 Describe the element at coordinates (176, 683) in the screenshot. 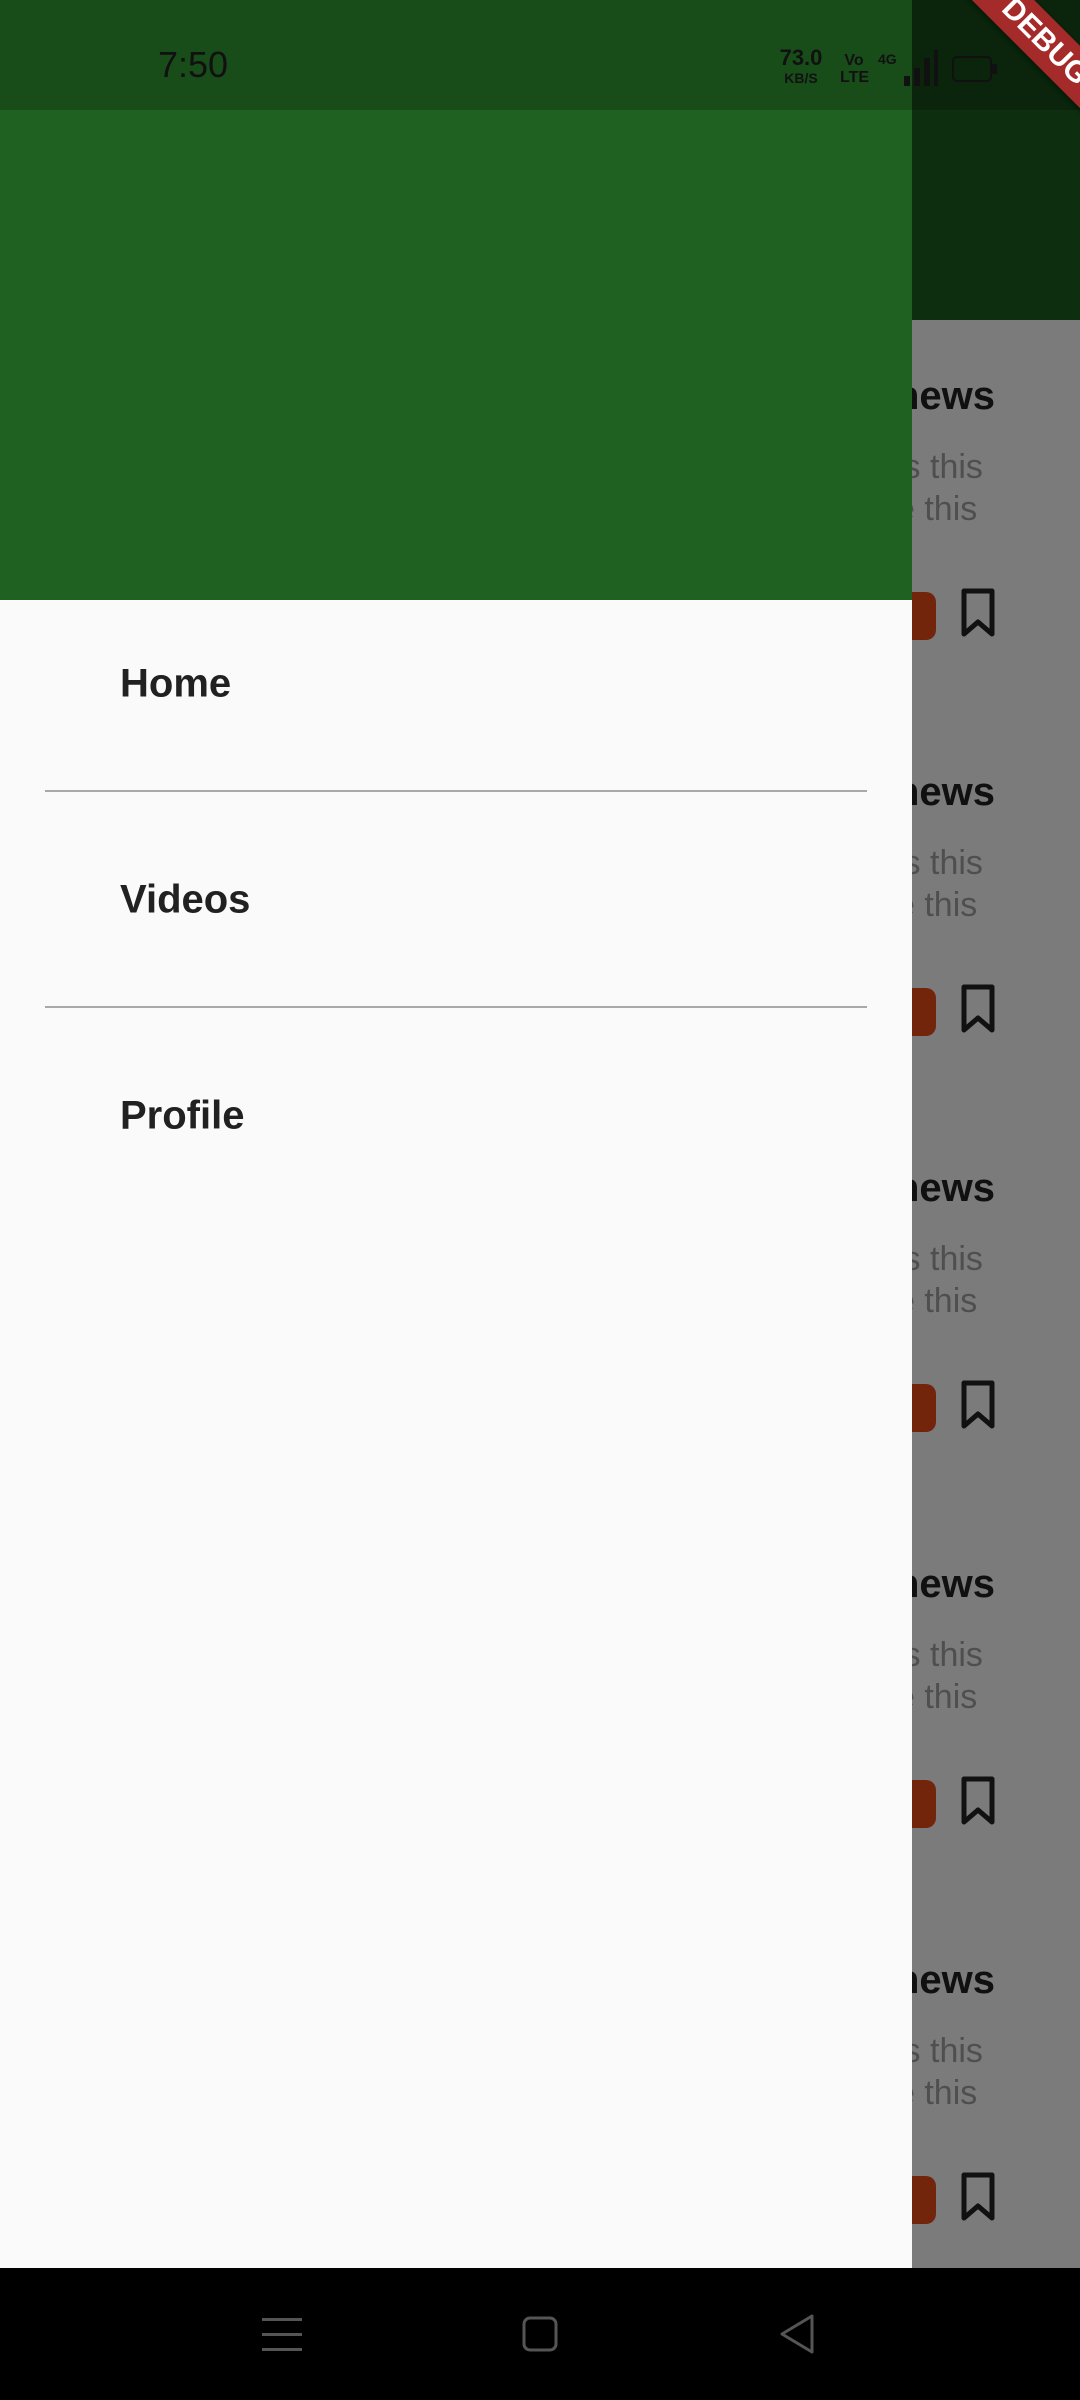

I see `drawer-item-label: Home` at that location.